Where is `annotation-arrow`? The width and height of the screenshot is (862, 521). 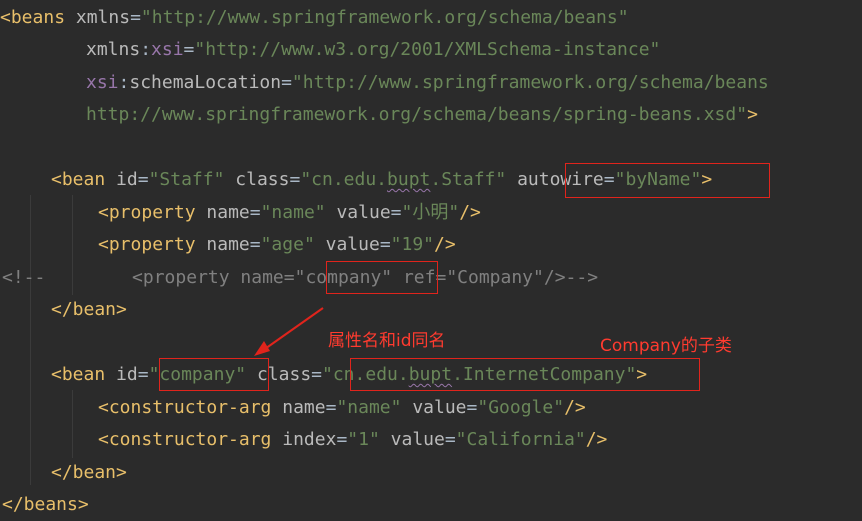 annotation-arrow is located at coordinates (289, 331).